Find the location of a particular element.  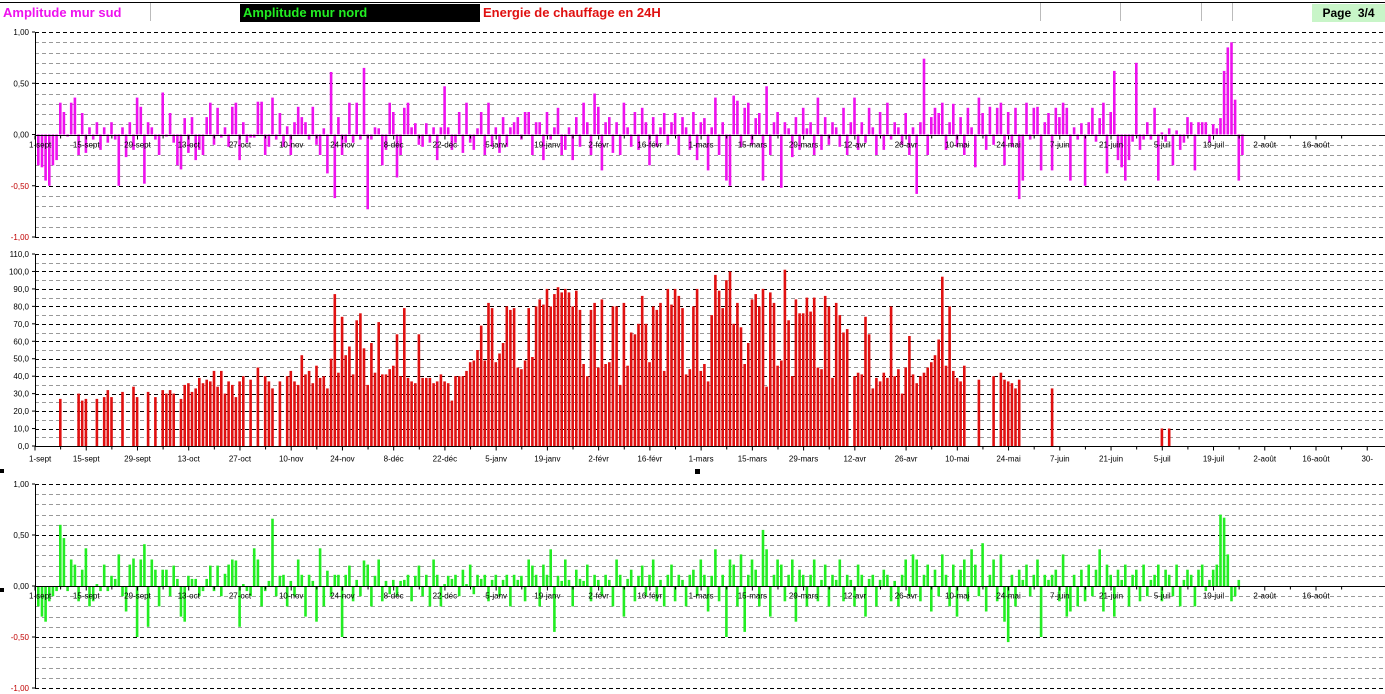

x-tick-label: 29-mars is located at coordinates (803, 596).